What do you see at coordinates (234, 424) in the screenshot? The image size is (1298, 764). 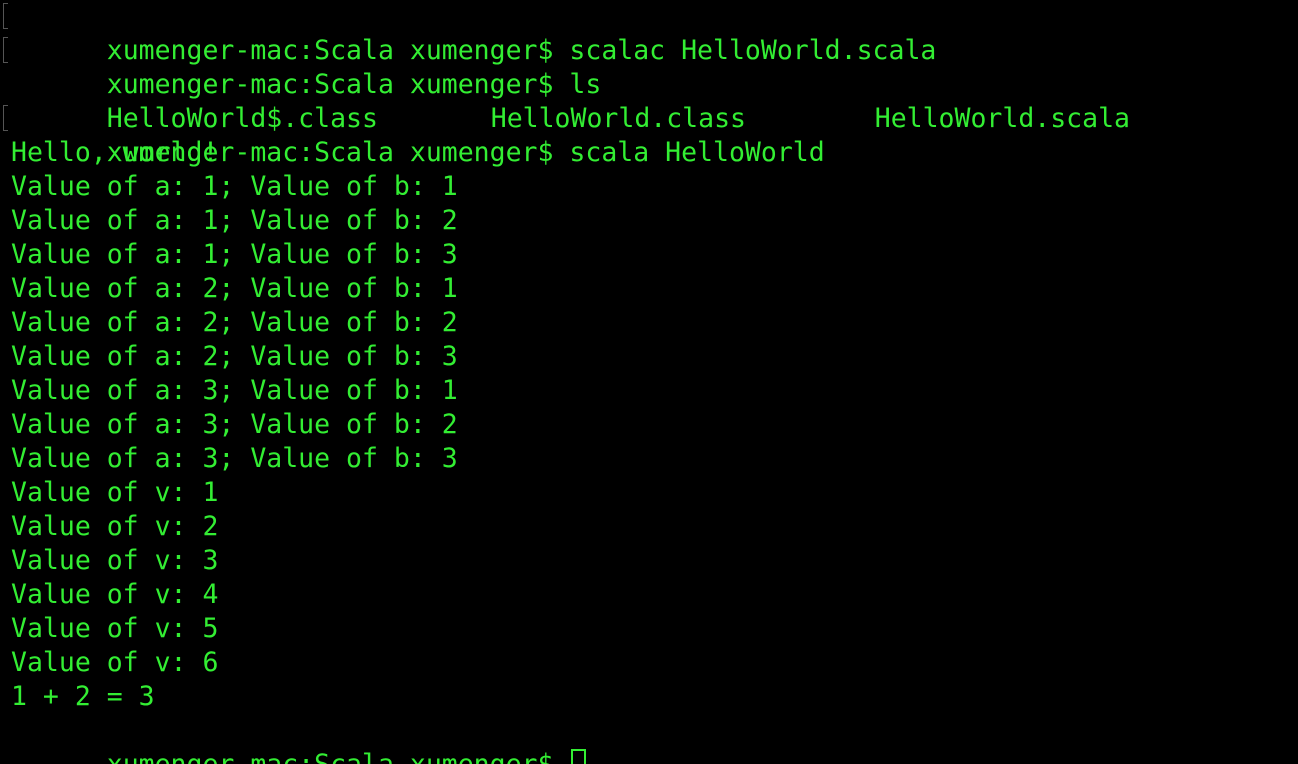 I see `output-line: Value of a: 3; Value of b: 2` at bounding box center [234, 424].